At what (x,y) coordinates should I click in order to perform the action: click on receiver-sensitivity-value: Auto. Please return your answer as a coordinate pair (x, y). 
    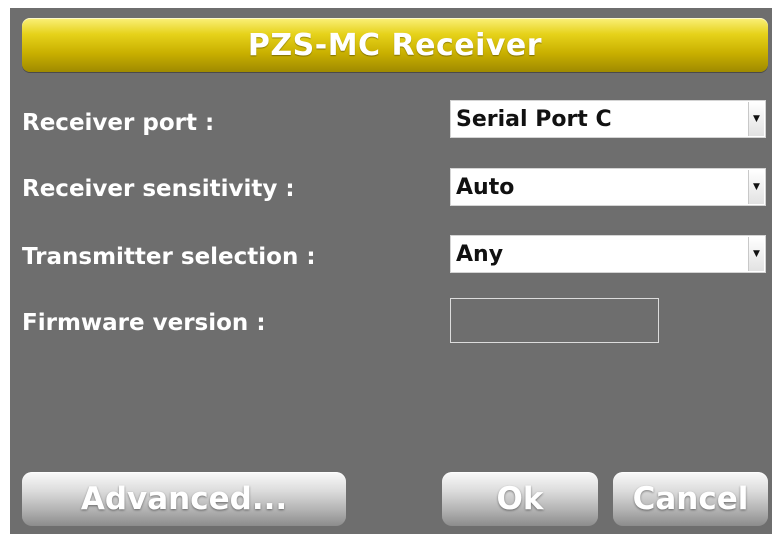
    Looking at the image, I should click on (485, 187).